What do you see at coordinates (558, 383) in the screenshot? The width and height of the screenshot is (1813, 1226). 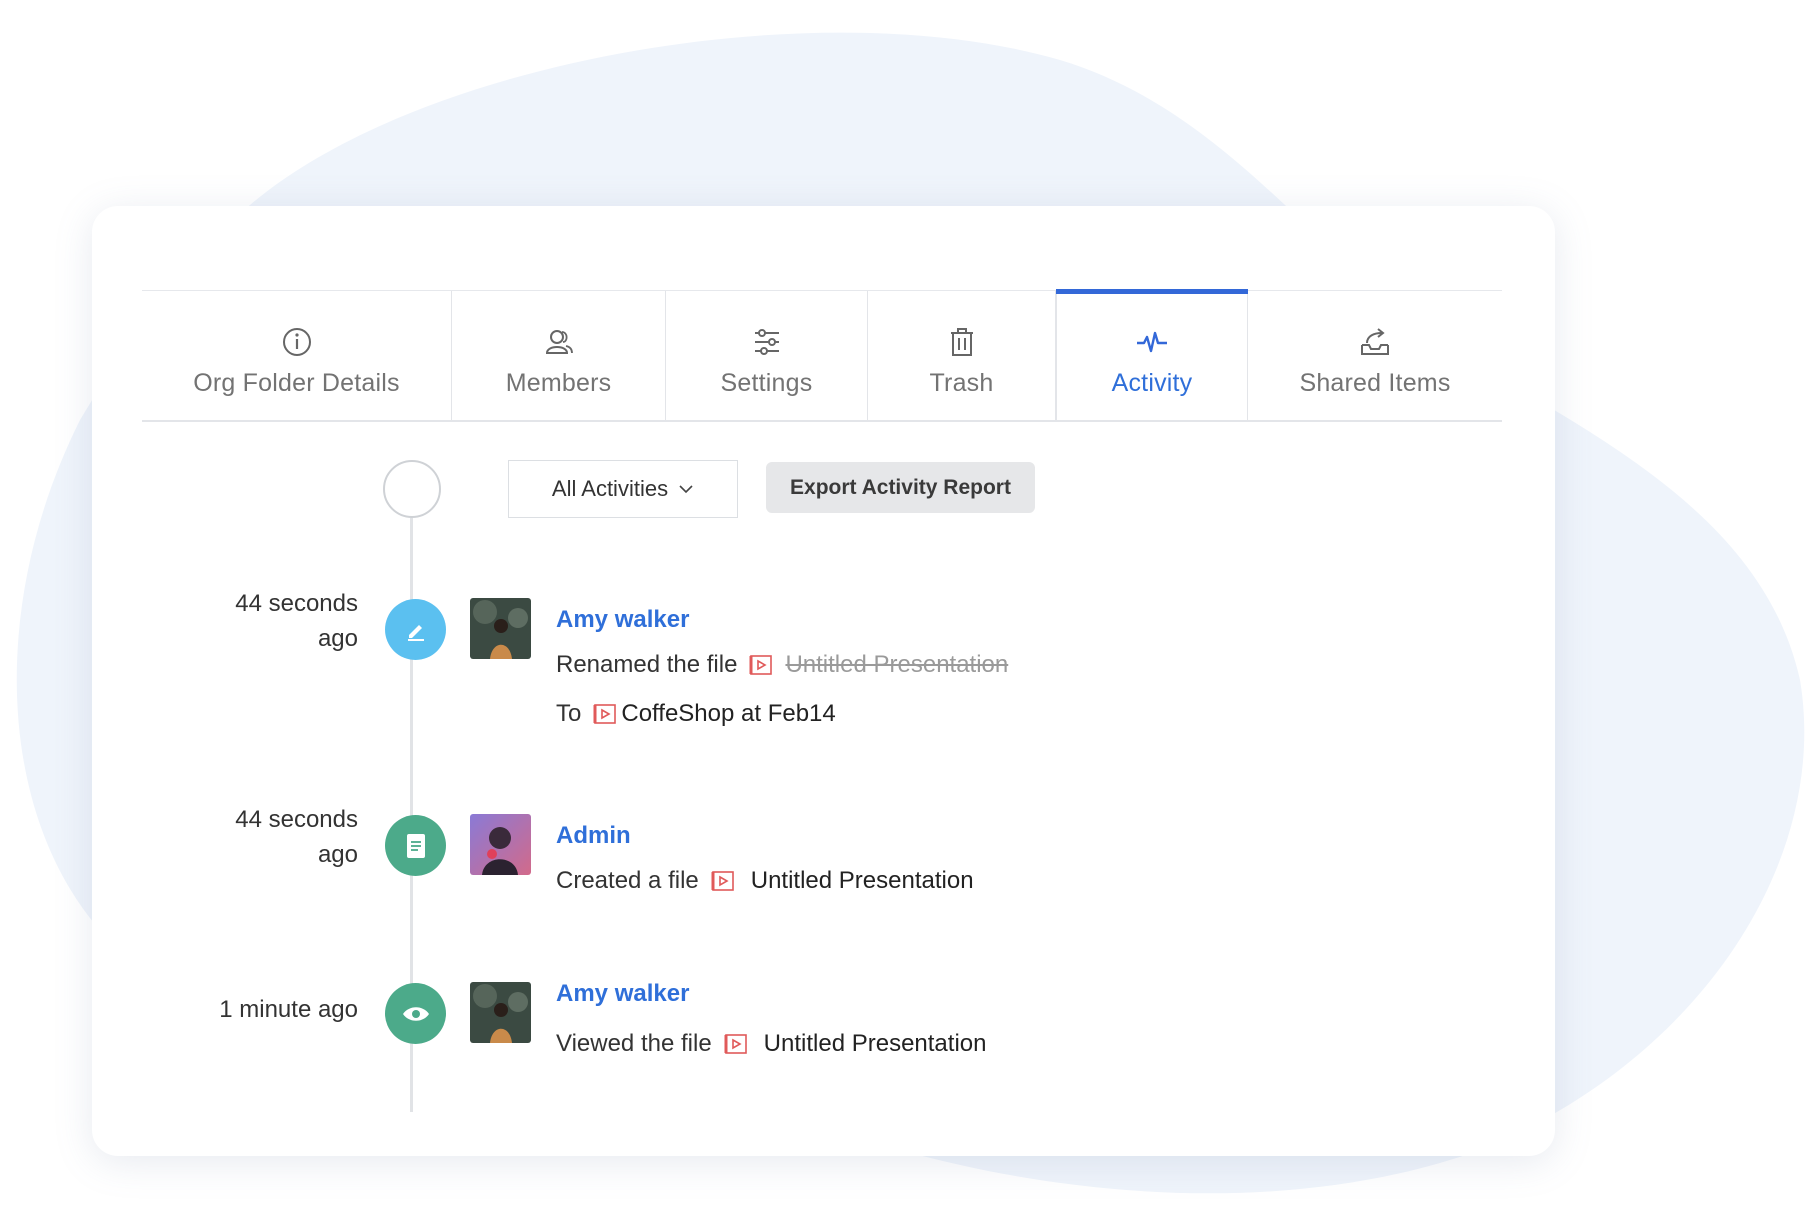 I see `tab-label: Members` at bounding box center [558, 383].